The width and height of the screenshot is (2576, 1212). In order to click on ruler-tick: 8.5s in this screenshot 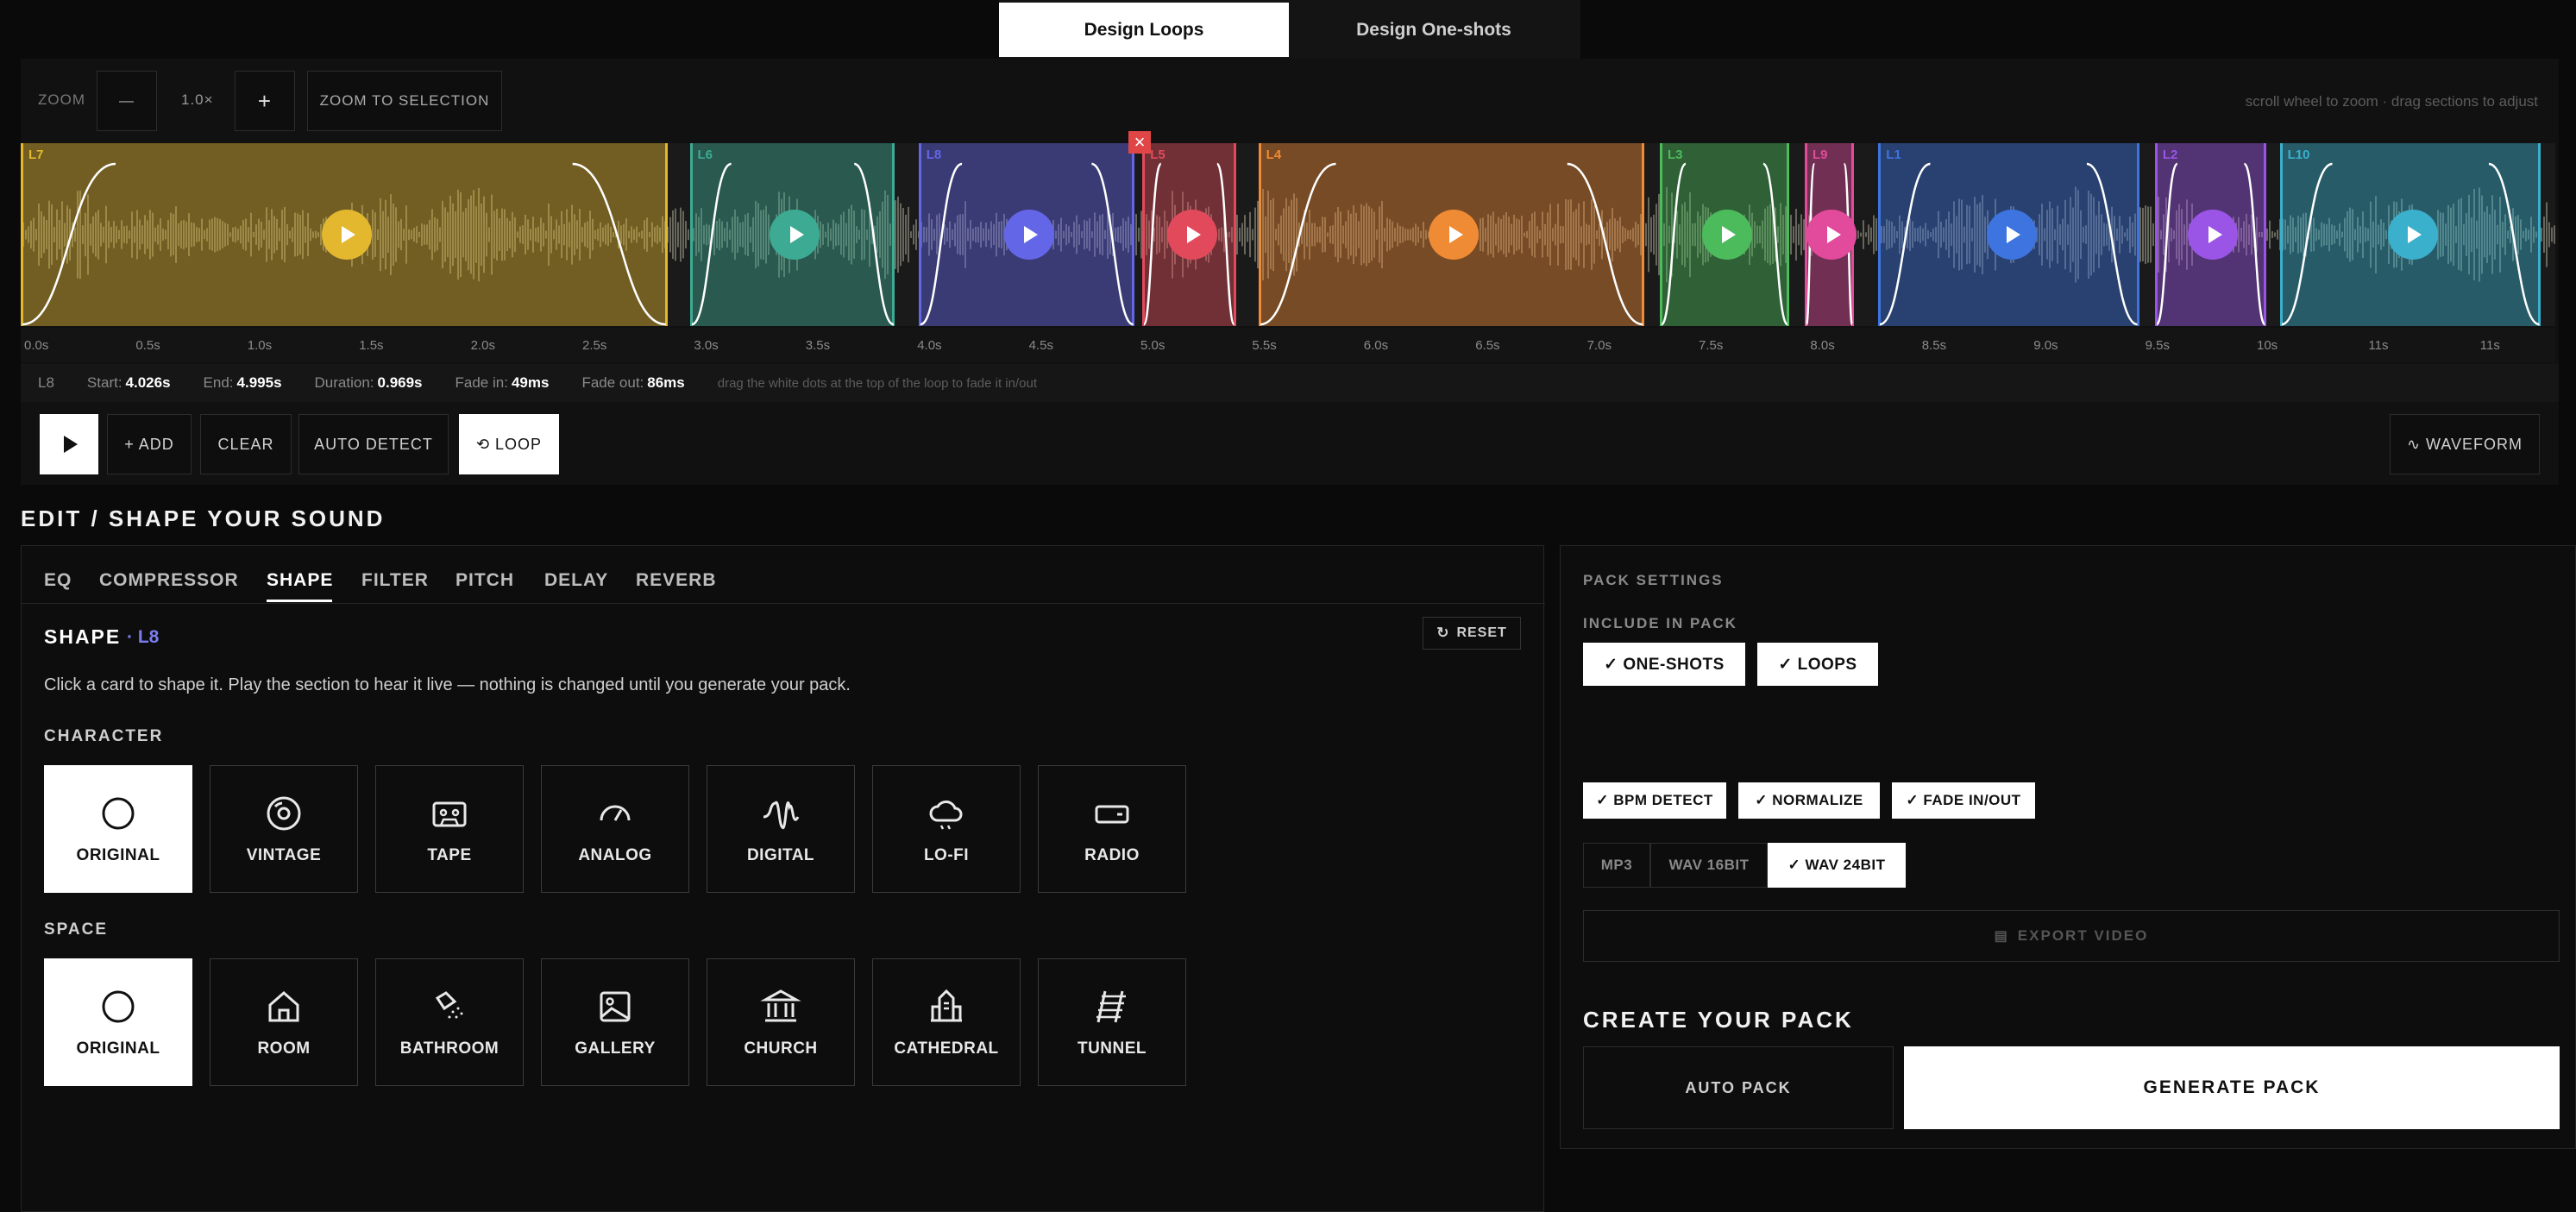, I will do `click(1934, 345)`.